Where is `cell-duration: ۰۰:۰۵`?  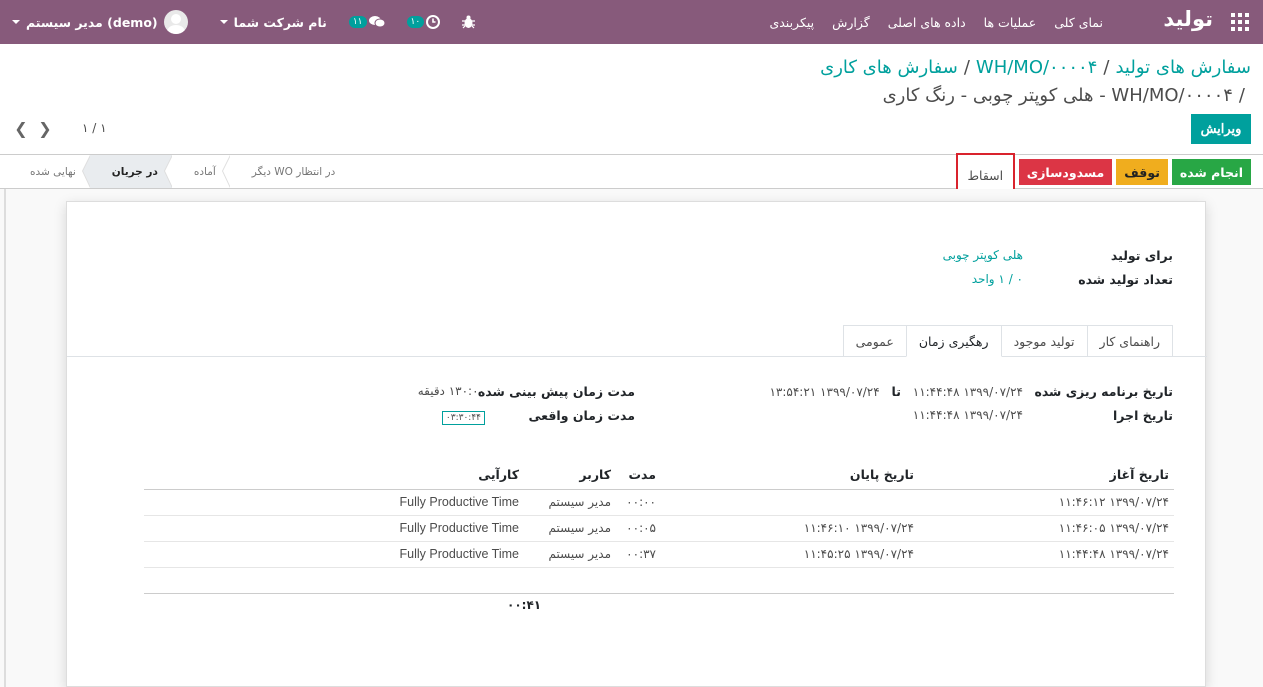 cell-duration: ۰۰:۰۵ is located at coordinates (638, 528).